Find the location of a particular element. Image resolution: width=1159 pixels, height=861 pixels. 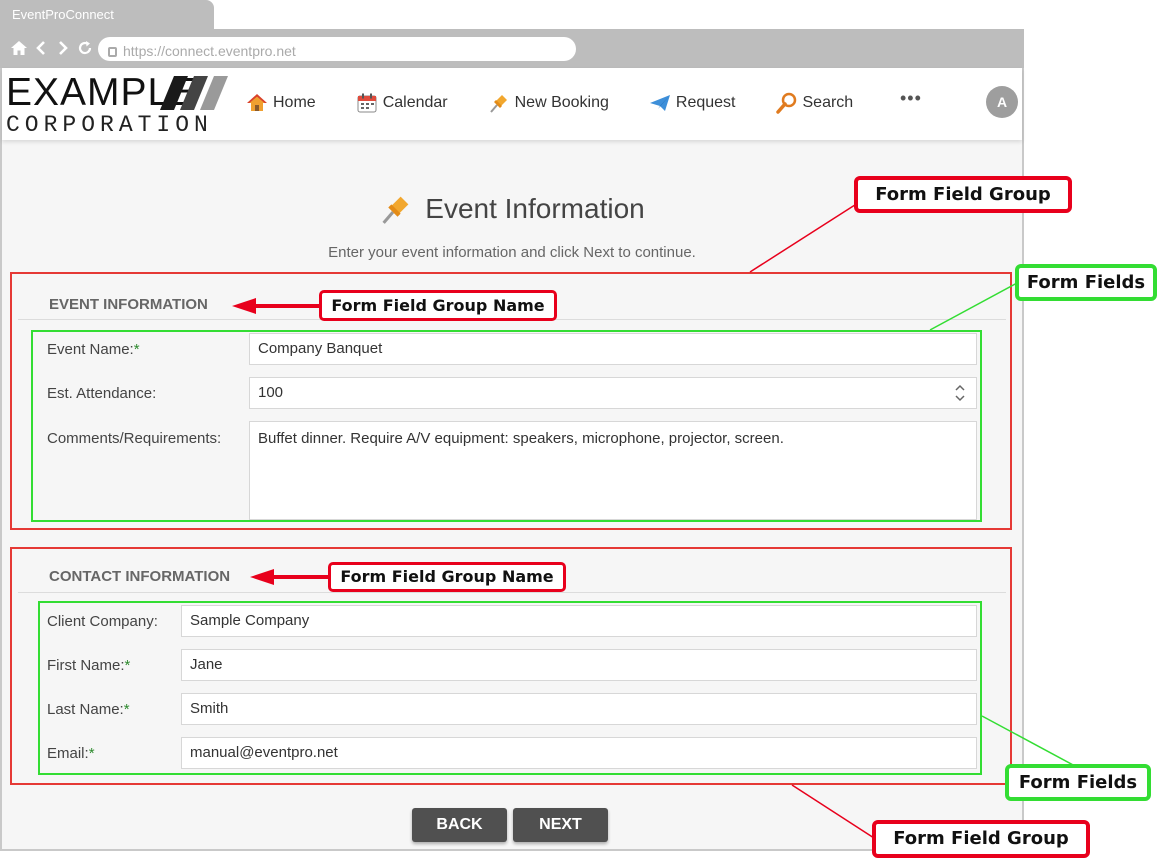

callout-form-field-group-top: Form Field Group is located at coordinates (963, 194).